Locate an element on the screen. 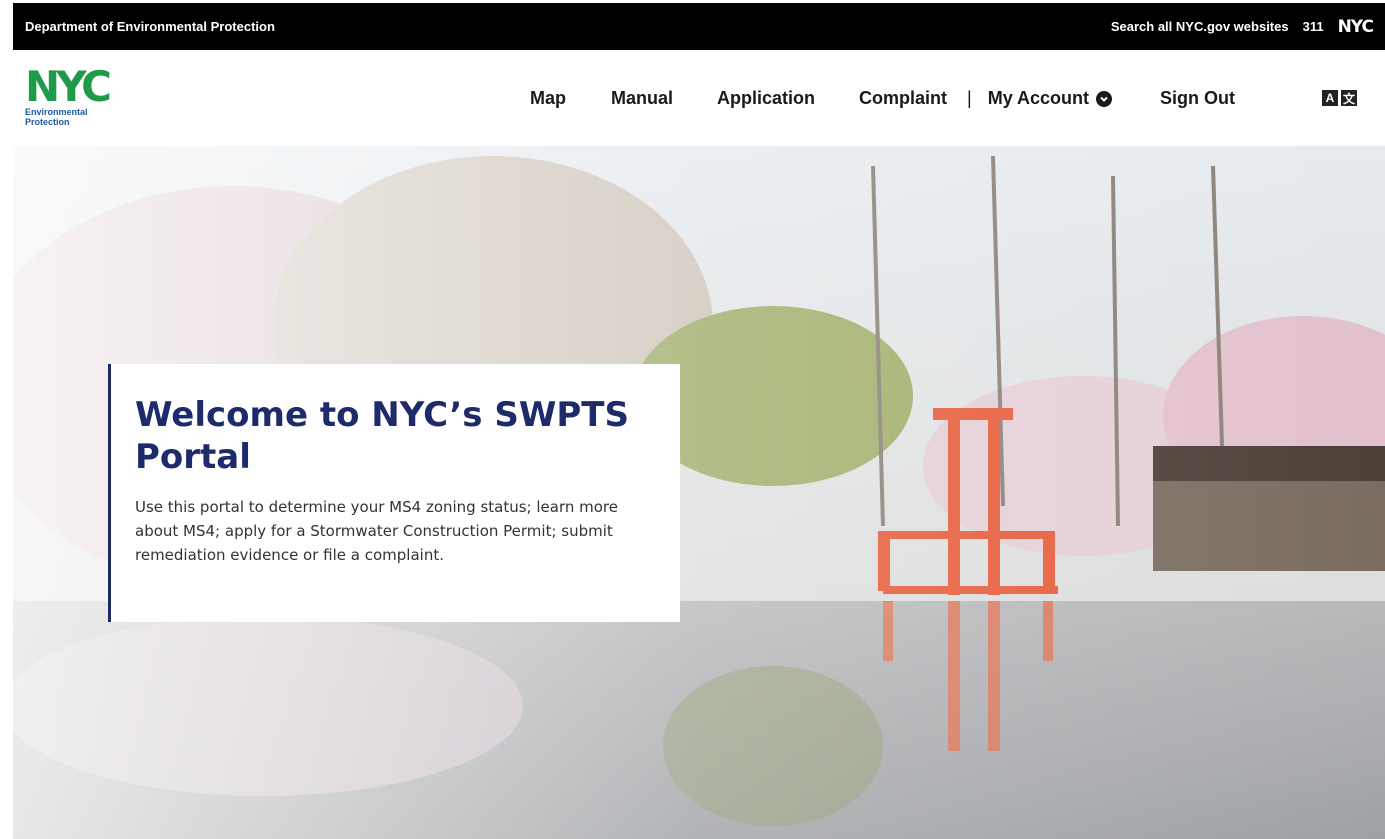 The image size is (1385, 839). hero-title: Welcome to NYC’s SWPTS Portal is located at coordinates (382, 436).